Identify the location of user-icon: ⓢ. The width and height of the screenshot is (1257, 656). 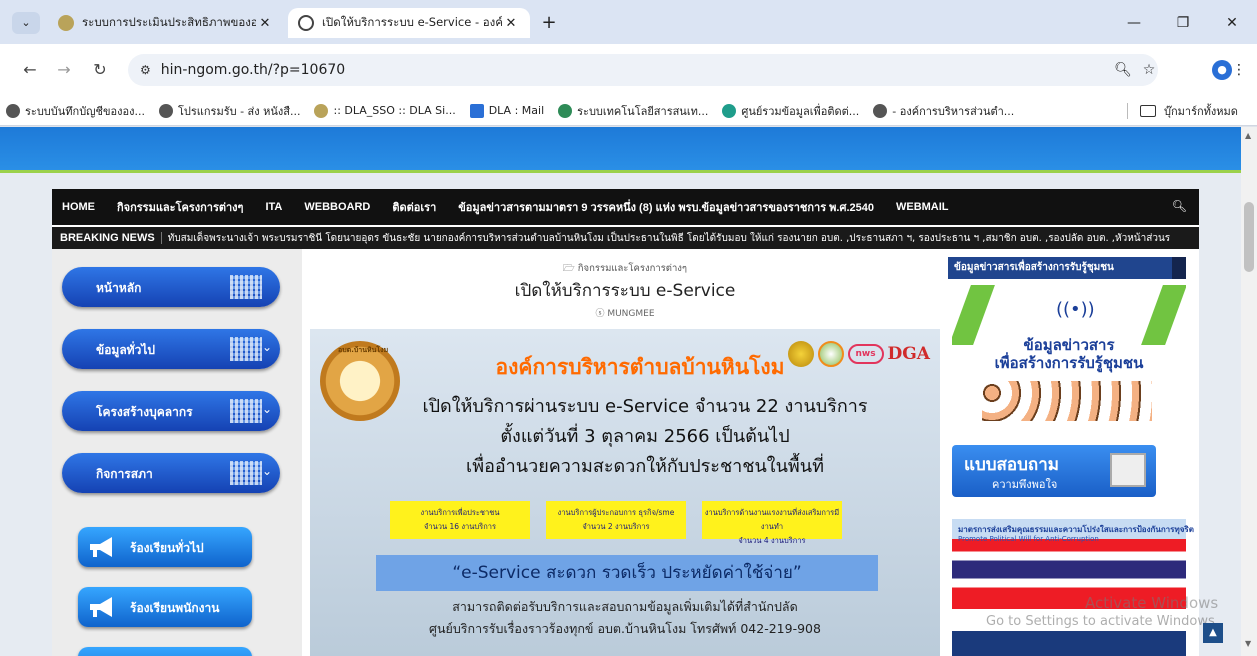
(601, 314).